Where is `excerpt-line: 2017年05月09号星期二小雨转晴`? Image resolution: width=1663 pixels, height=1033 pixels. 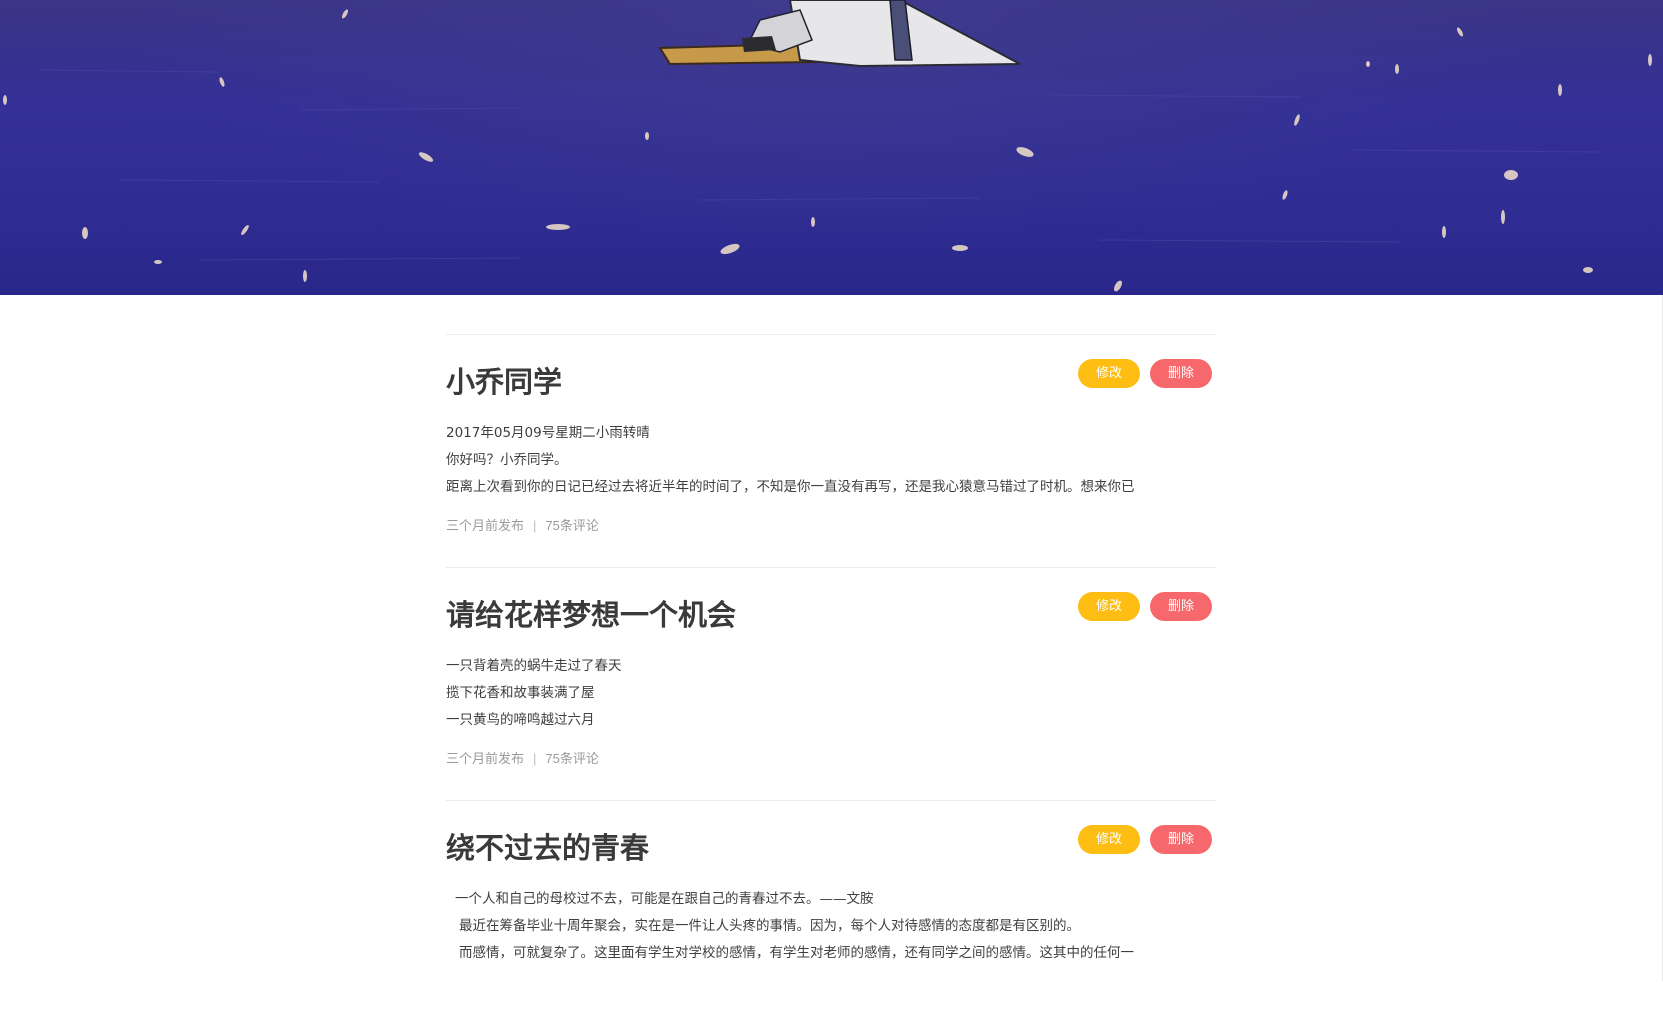 excerpt-line: 2017年05月09号星期二小雨转晴 is located at coordinates (548, 433).